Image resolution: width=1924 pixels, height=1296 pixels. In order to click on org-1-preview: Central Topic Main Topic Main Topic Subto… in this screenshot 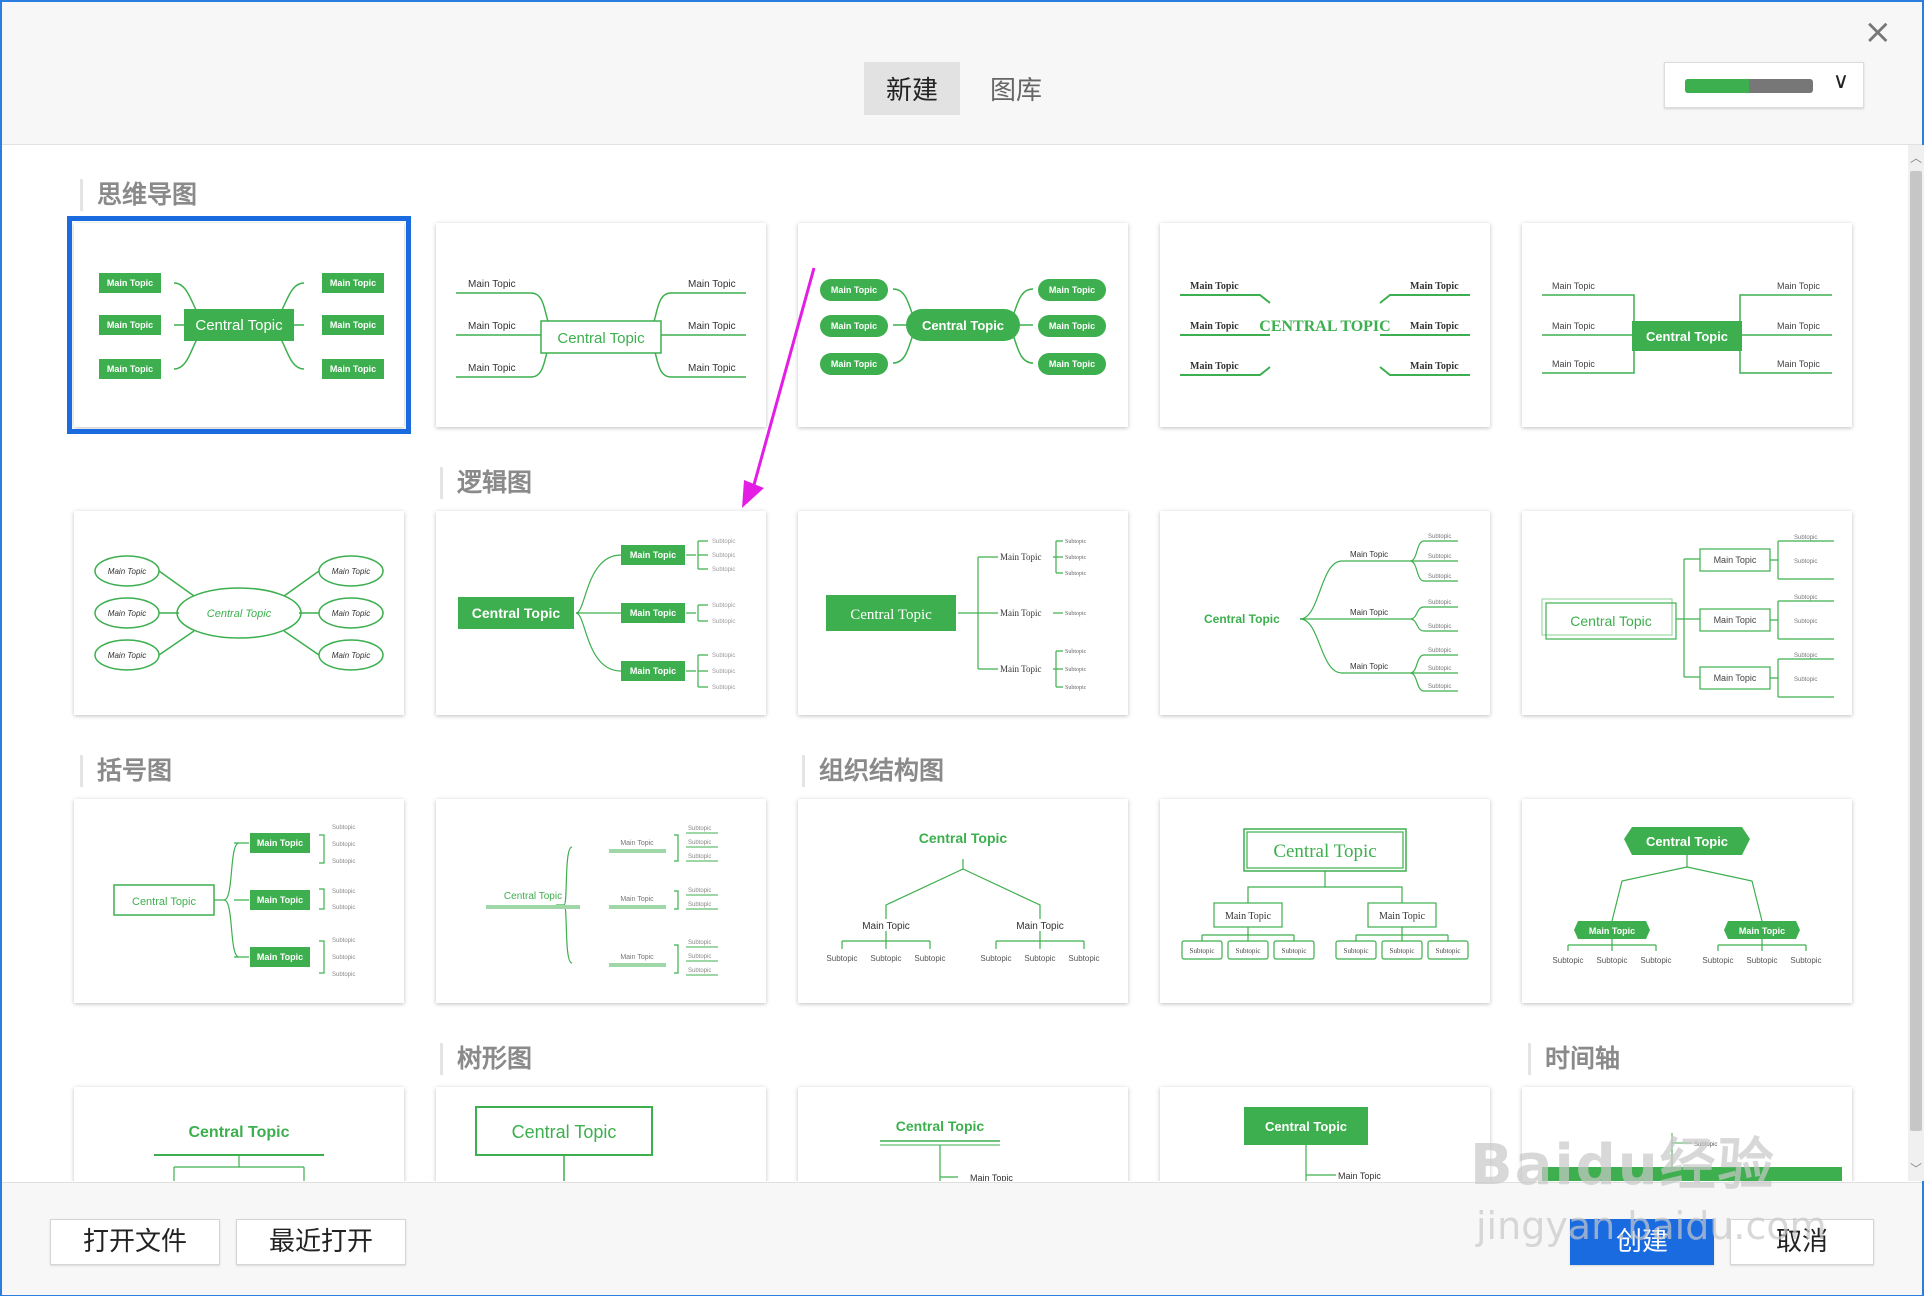, I will do `click(962, 896)`.